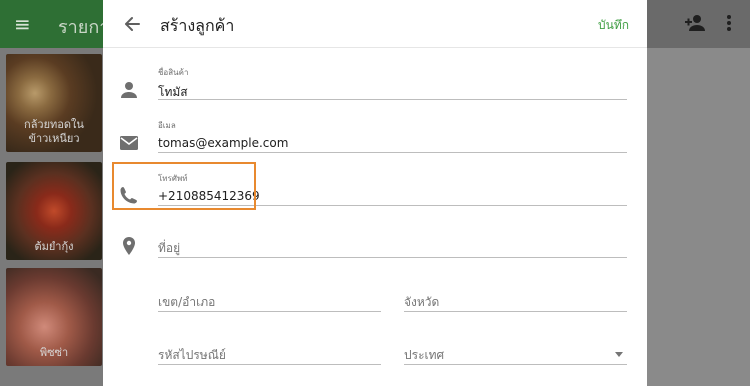  What do you see at coordinates (173, 72) in the screenshot?
I see `name-field-label: ชื่อสินค้า` at bounding box center [173, 72].